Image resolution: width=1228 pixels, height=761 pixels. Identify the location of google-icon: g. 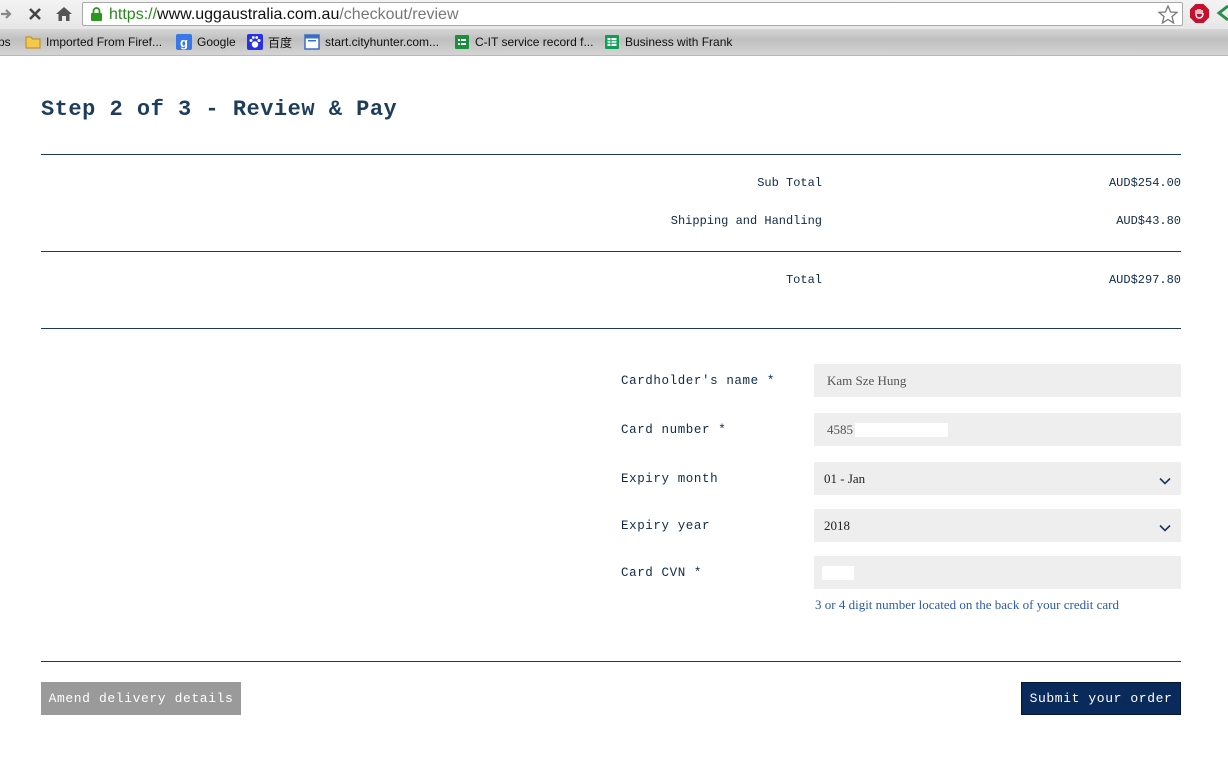
(184, 42).